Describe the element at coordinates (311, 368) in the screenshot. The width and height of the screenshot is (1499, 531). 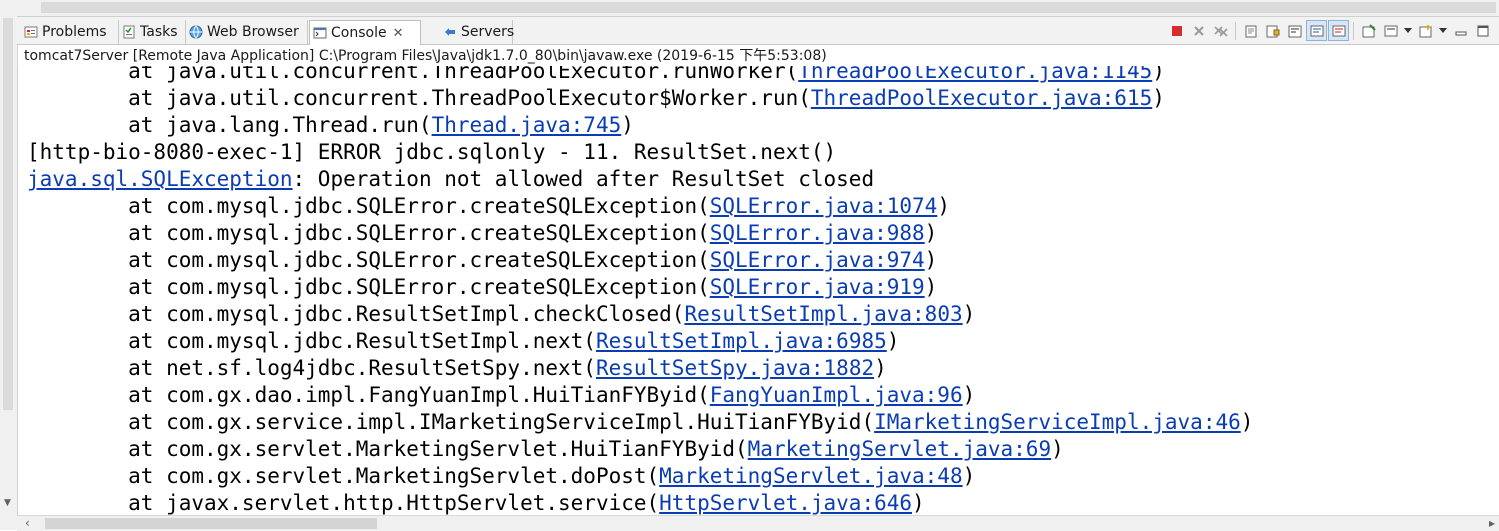
I see `console-line-text: at net.sf.log4jdbc.ResultSetSpy.next(` at that location.